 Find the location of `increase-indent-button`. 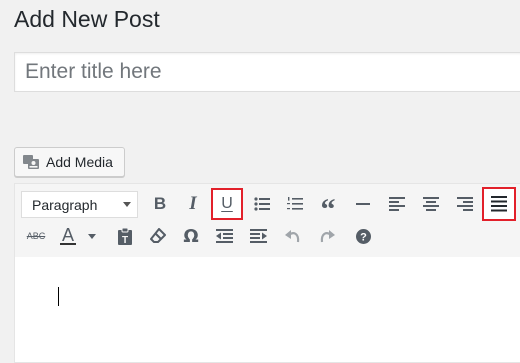

increase-indent-button is located at coordinates (258, 236).